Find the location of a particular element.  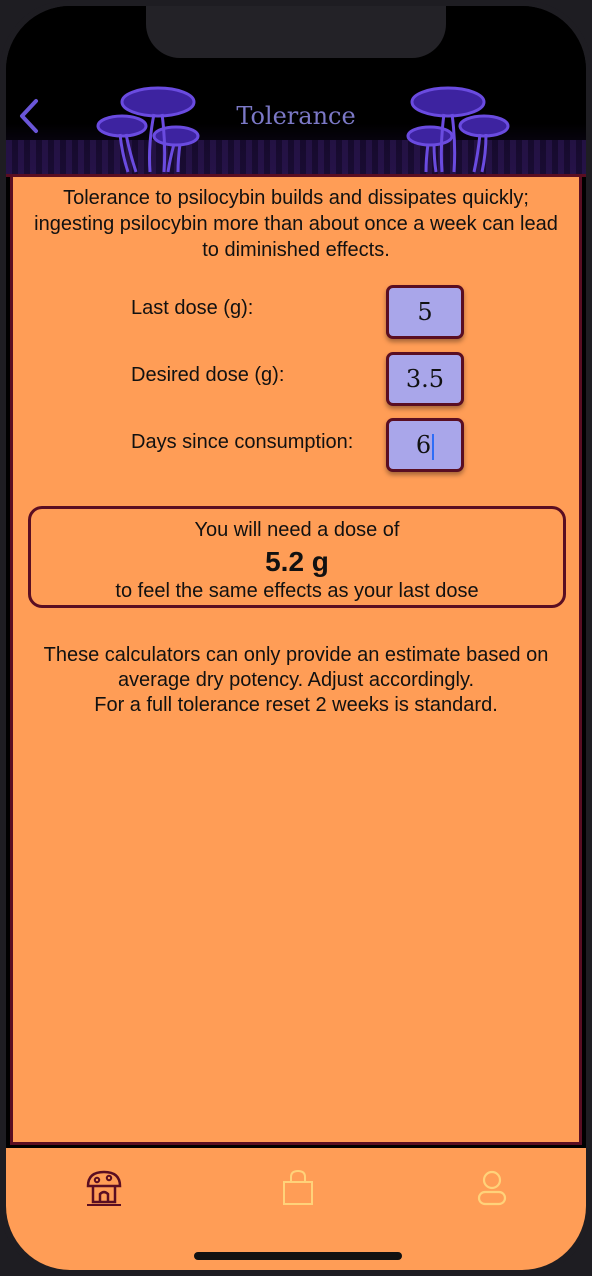

last-dose-label: Last dose (g): is located at coordinates (192, 308).